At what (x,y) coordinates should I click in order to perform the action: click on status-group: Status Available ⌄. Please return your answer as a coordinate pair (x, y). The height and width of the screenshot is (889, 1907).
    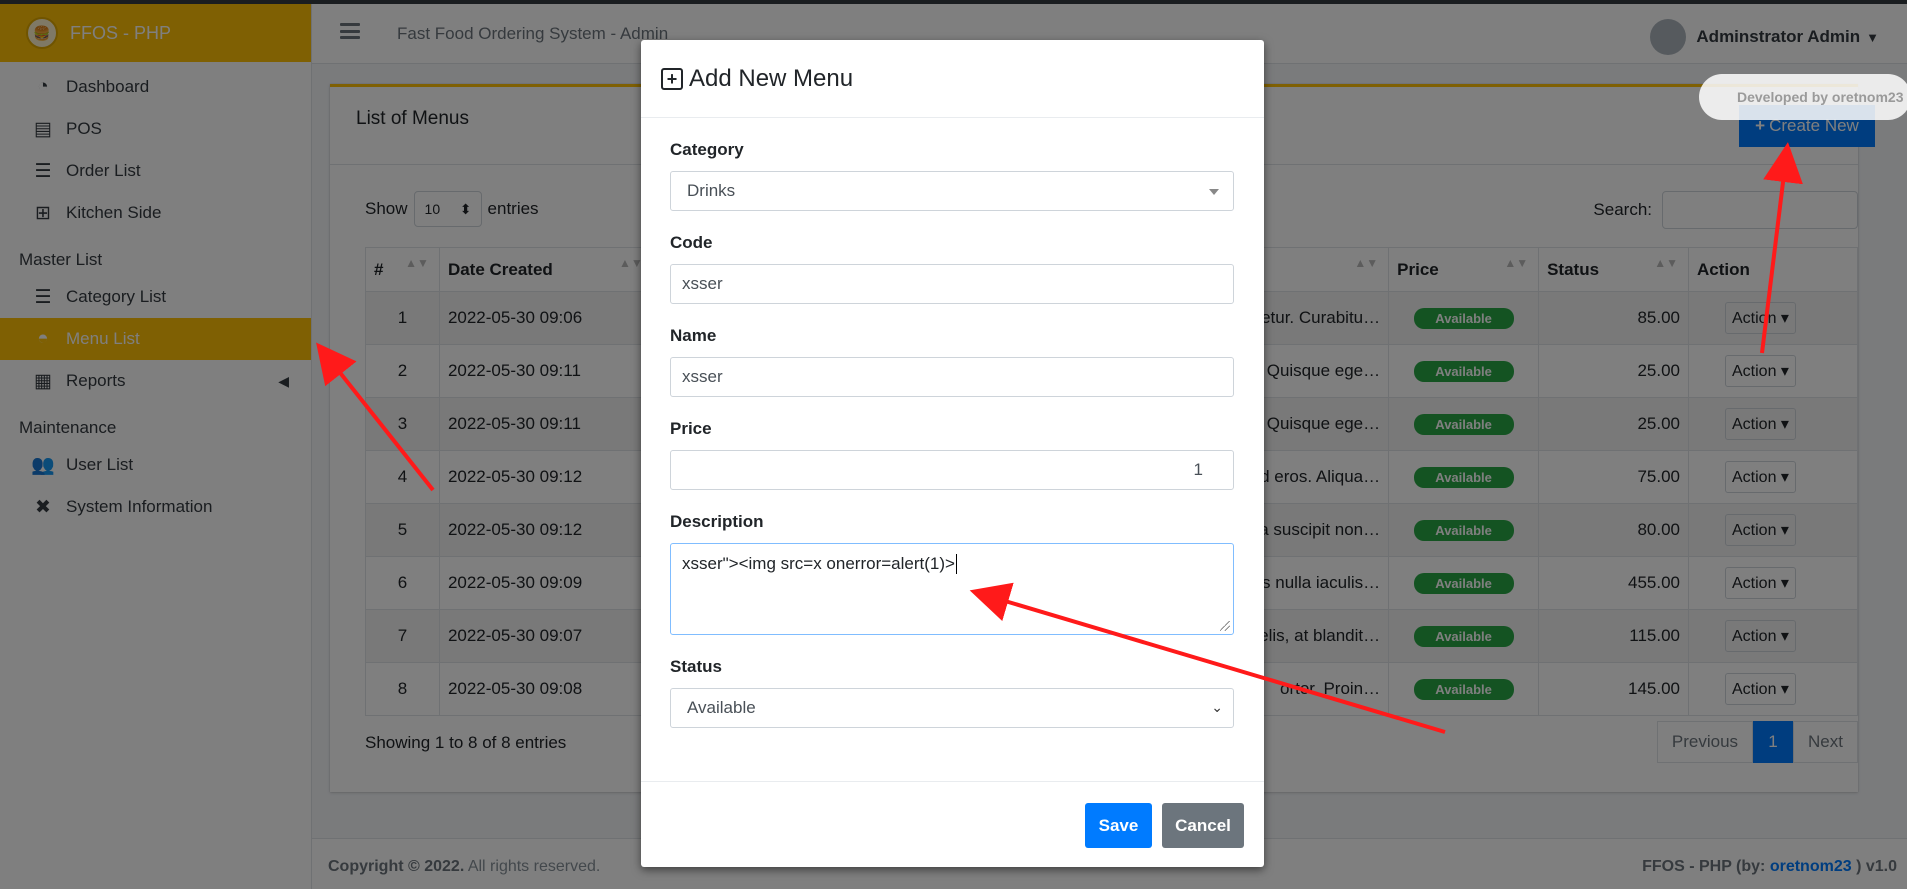
    Looking at the image, I should click on (952, 692).